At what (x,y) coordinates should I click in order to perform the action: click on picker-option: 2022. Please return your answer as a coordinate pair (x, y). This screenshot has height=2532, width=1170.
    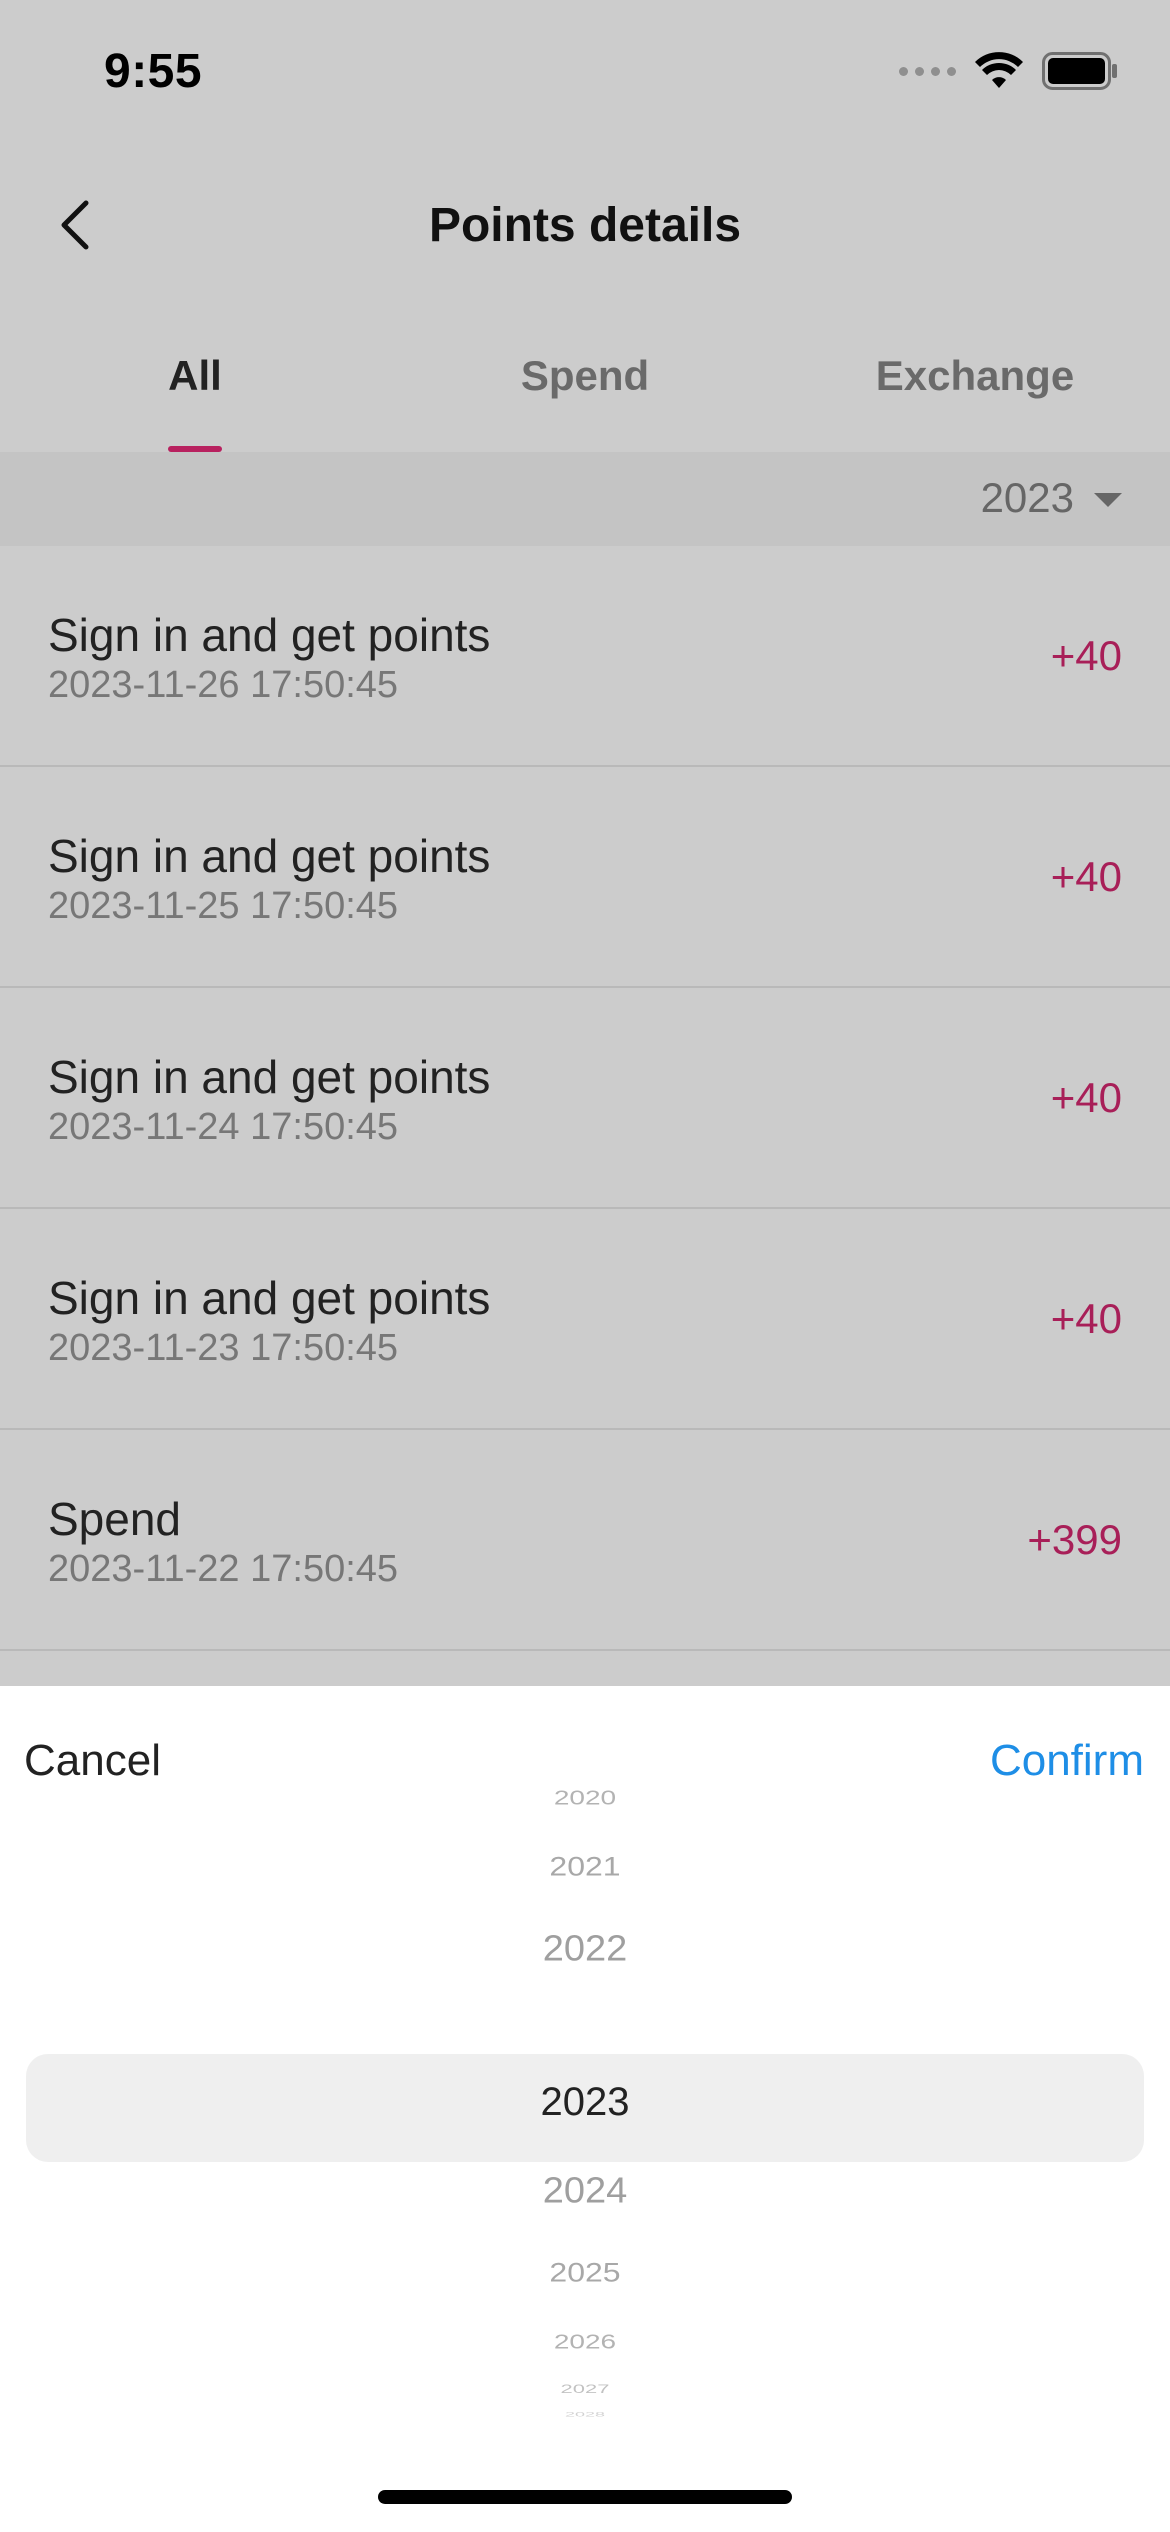
    Looking at the image, I should click on (585, 1949).